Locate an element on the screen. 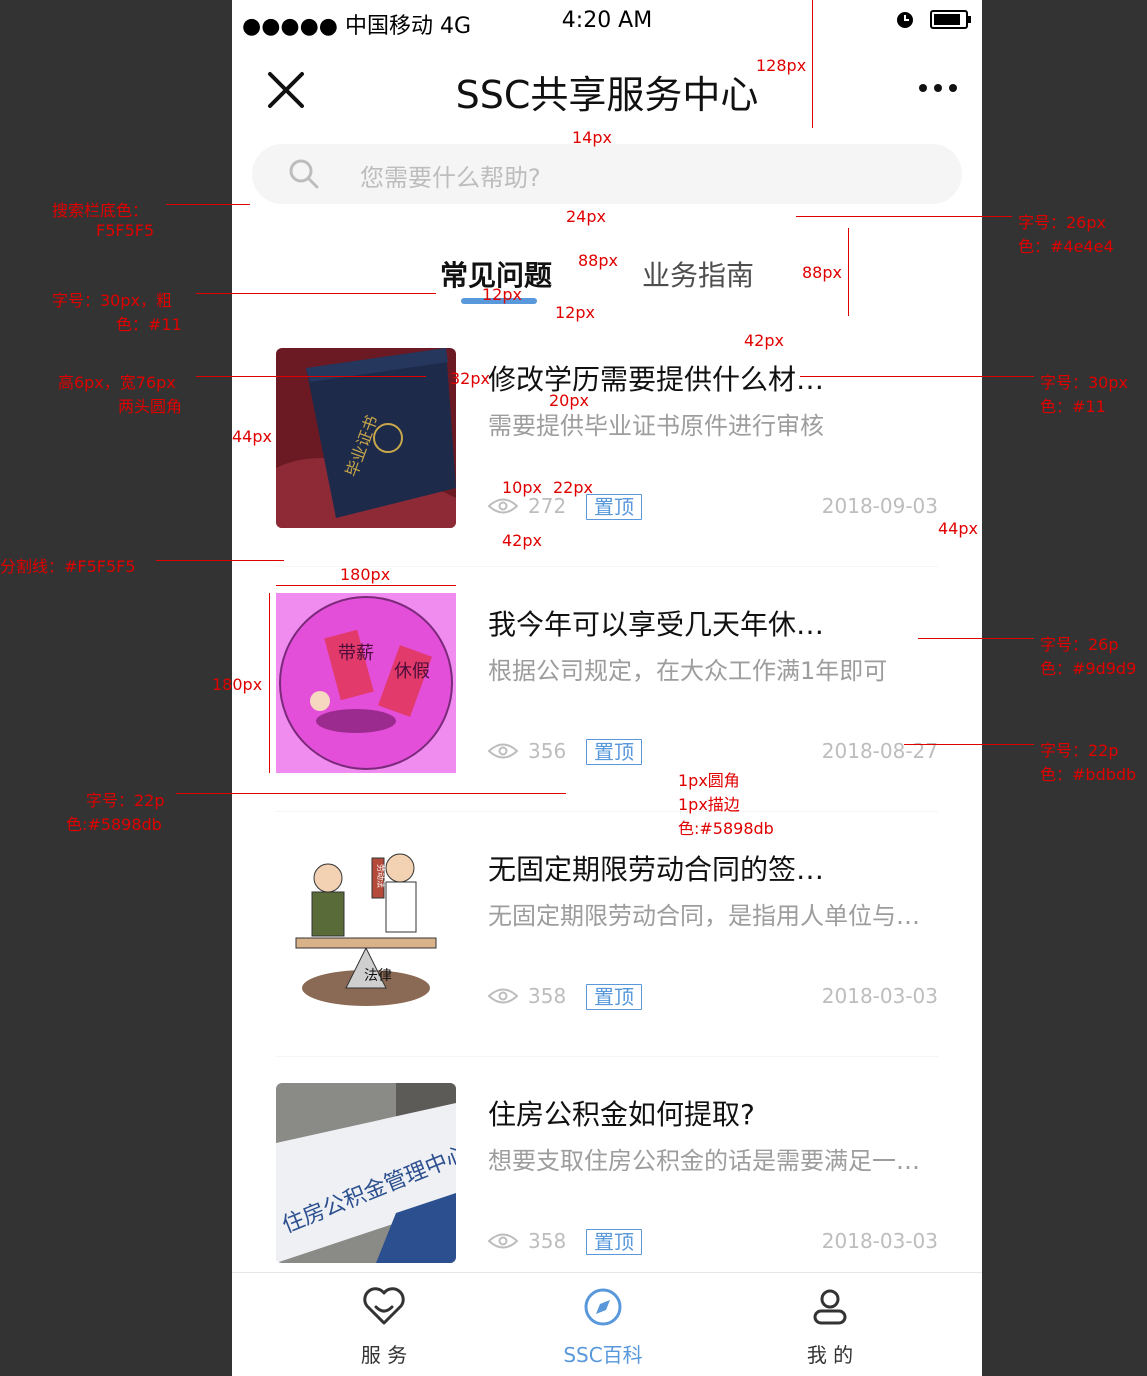 This screenshot has width=1147, height=1376. search-placeholder: 您需要什么帮助? is located at coordinates (450, 178).